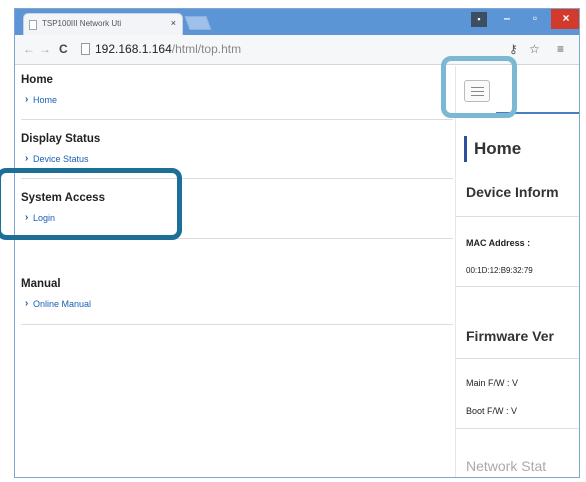  I want to click on main-fw-label: Main F/W : V, so click(492, 383).